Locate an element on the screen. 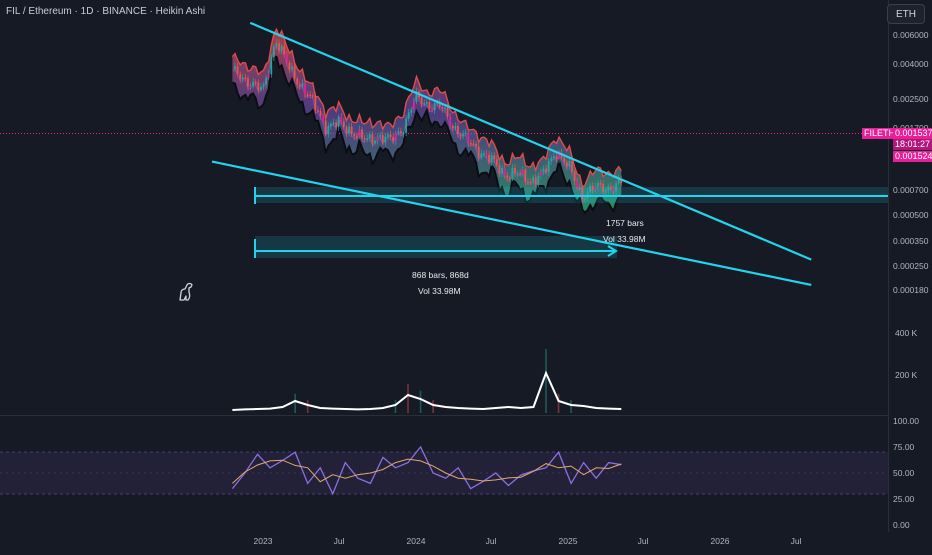 This screenshot has width=932, height=555. time-tick-label: 2025 is located at coordinates (568, 541).